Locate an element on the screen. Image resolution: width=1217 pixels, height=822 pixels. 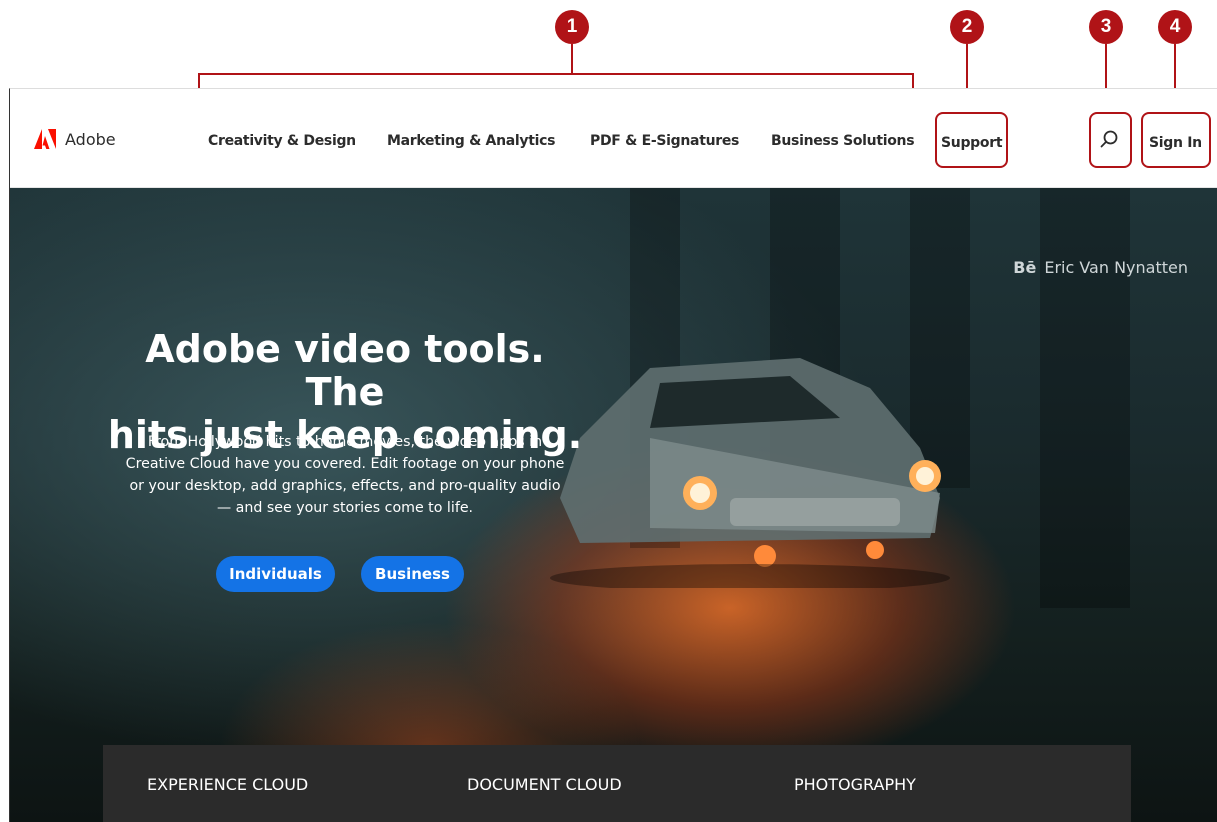
adobe-wordmark: Adobe is located at coordinates (90, 139).